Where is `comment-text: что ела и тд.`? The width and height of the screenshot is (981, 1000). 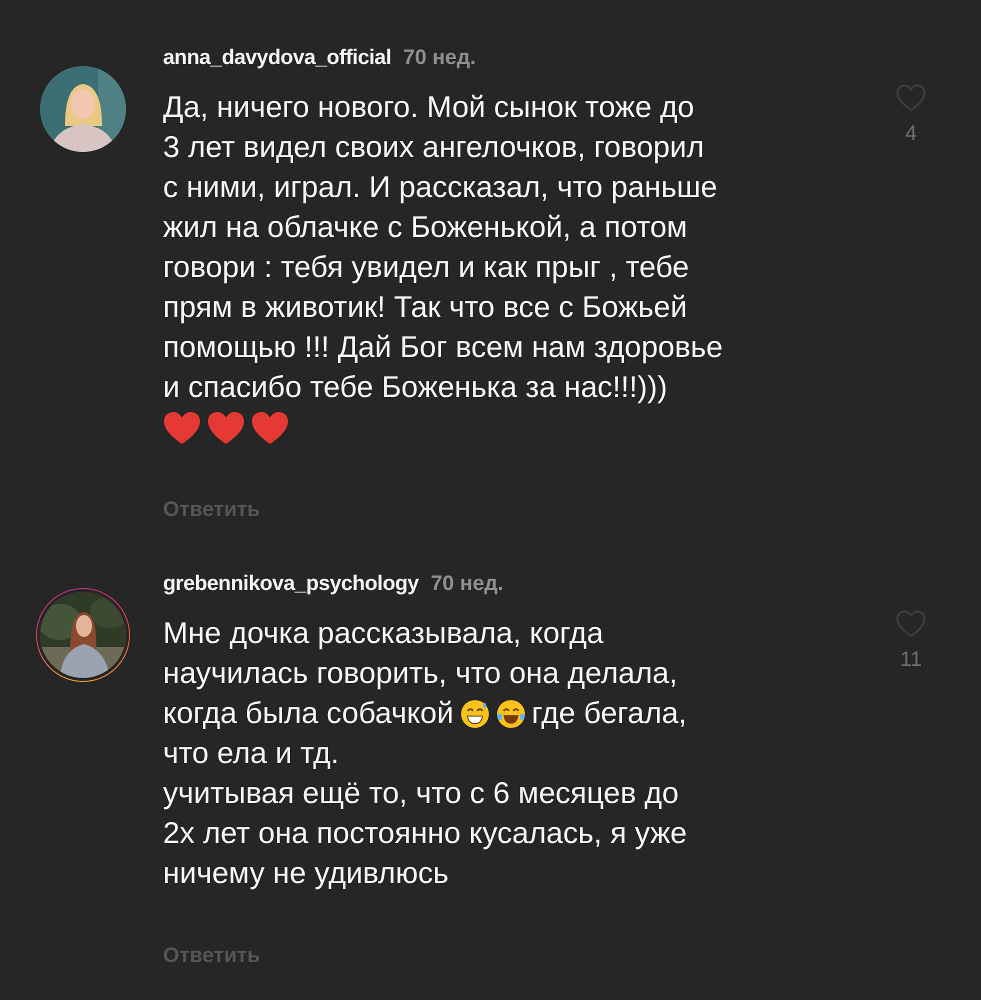 comment-text: что ела и тд. is located at coordinates (251, 754).